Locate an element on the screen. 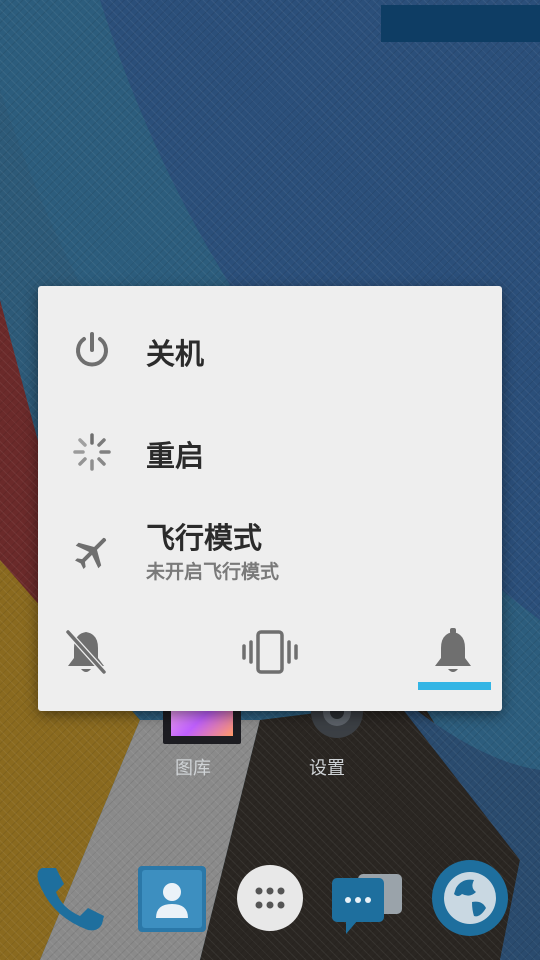 This screenshot has width=540, height=960. contacts-icon is located at coordinates (172, 898).